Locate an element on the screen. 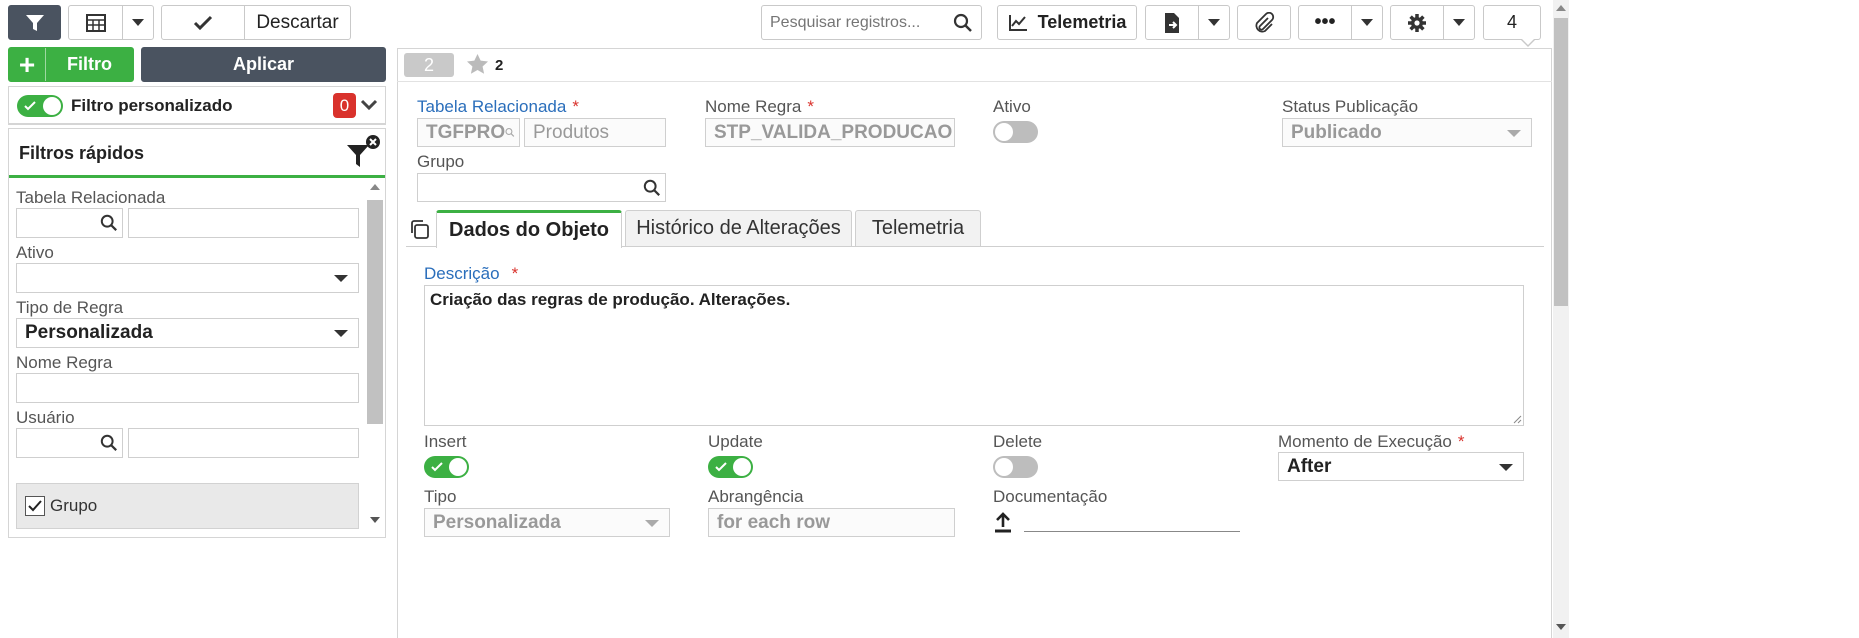 This screenshot has height=638, width=1859. funnel-icon is located at coordinates (34, 22).